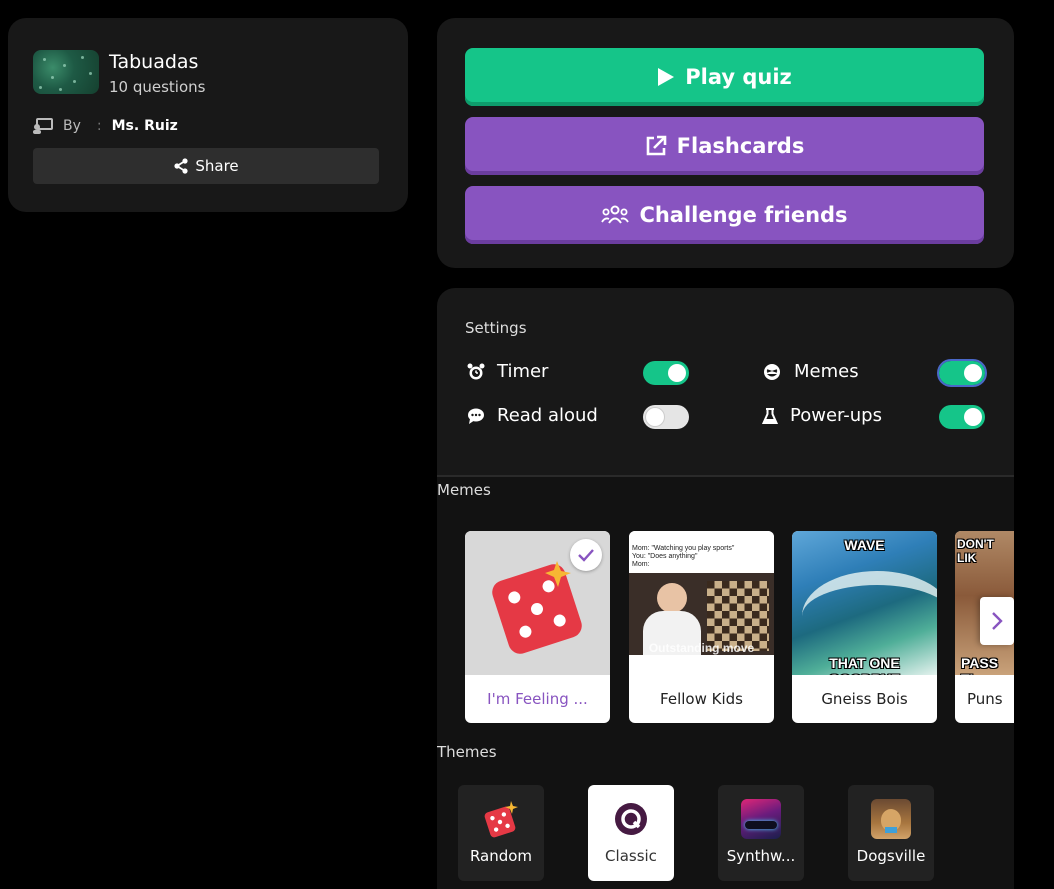  I want to click on meme-card-gneiss-bois: WAVE THAT ONE GOODBYE Gneiss Bois, so click(864, 627).